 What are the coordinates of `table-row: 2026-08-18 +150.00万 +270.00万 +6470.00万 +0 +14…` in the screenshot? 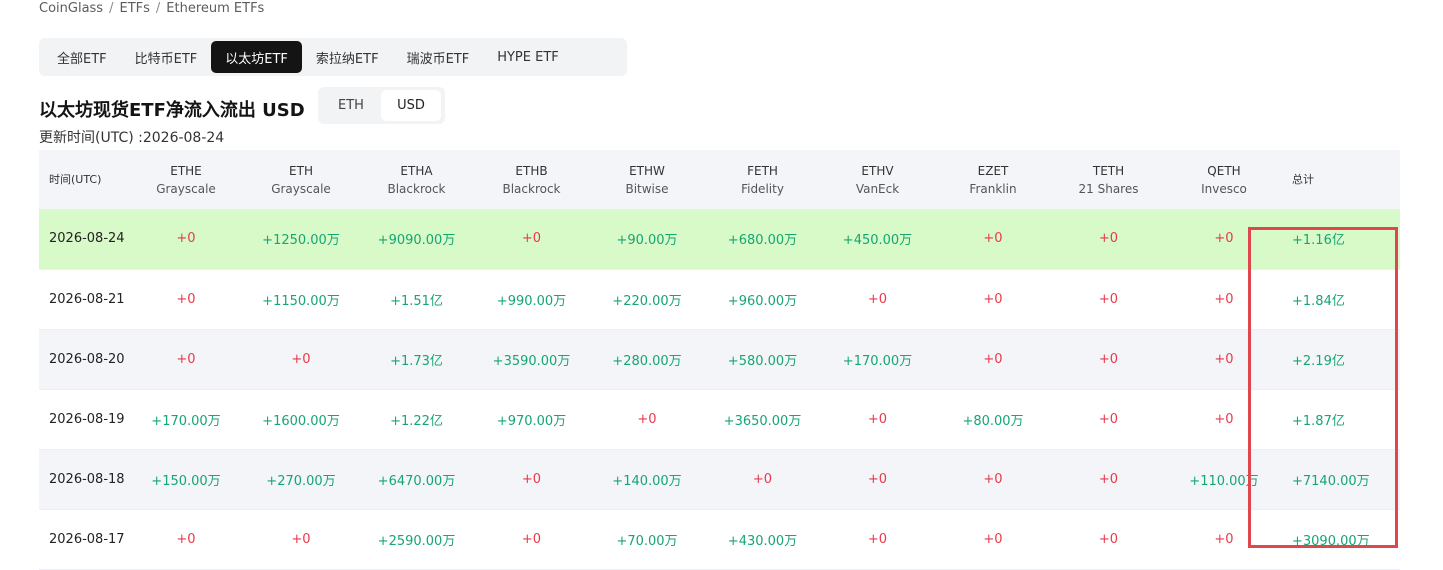 It's located at (719, 479).